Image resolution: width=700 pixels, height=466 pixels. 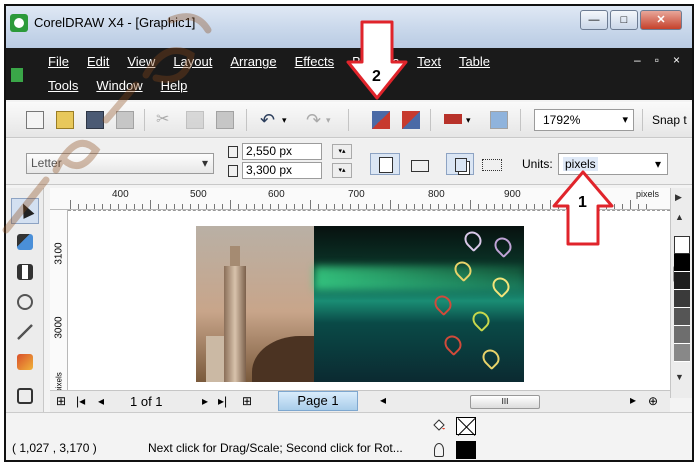 I want to click on no-color-swatch, so click(x=682, y=245).